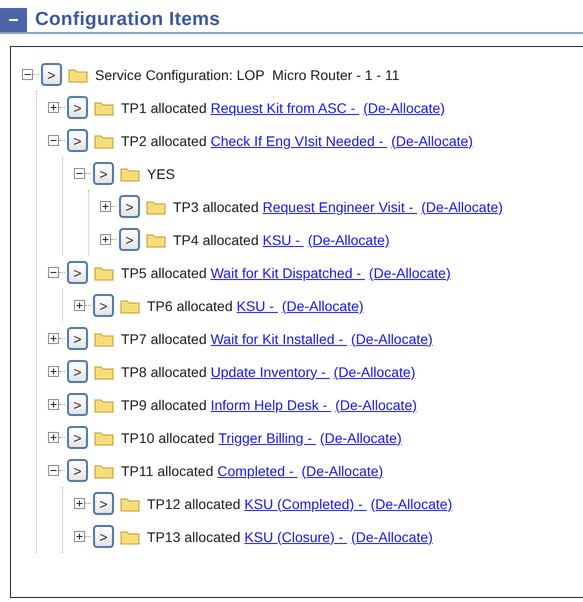  I want to click on section-title: Configuration Items, so click(127, 20).